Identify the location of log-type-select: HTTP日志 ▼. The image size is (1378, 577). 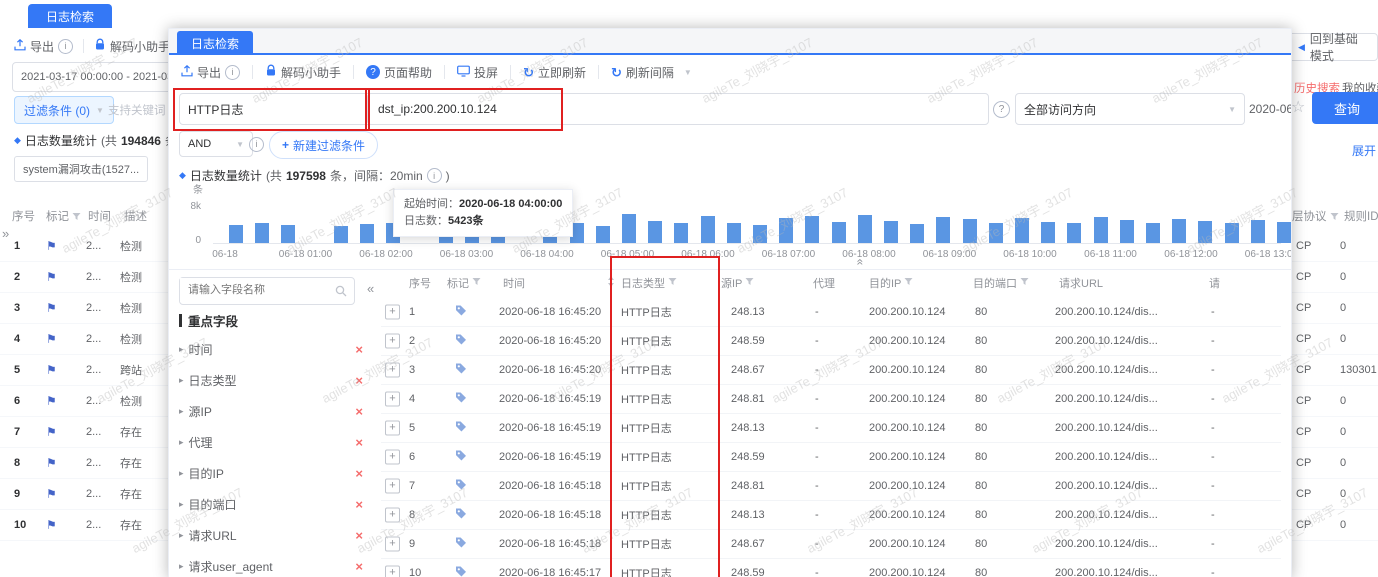
(281, 109).